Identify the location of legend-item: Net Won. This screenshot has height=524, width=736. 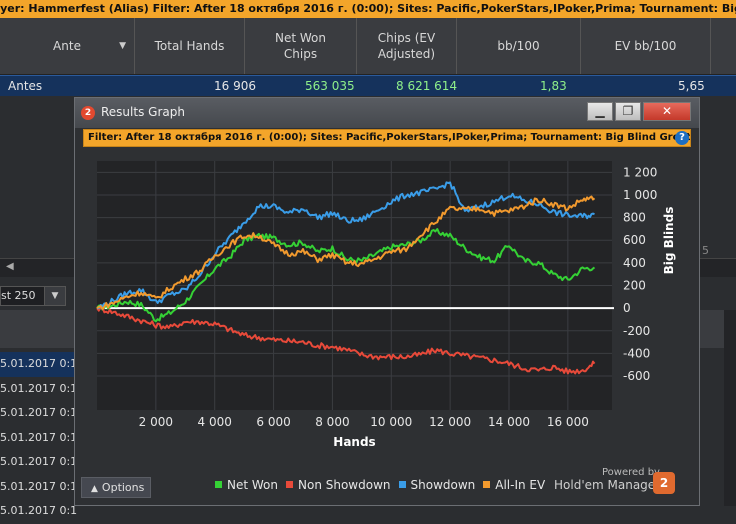
(246, 485).